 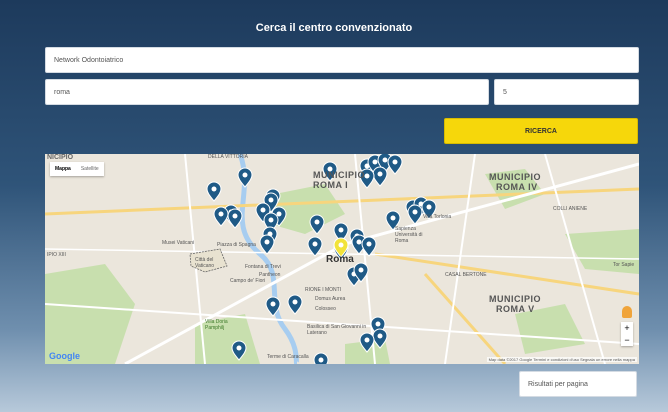 I want to click on zoom-out-button: −, so click(x=627, y=340).